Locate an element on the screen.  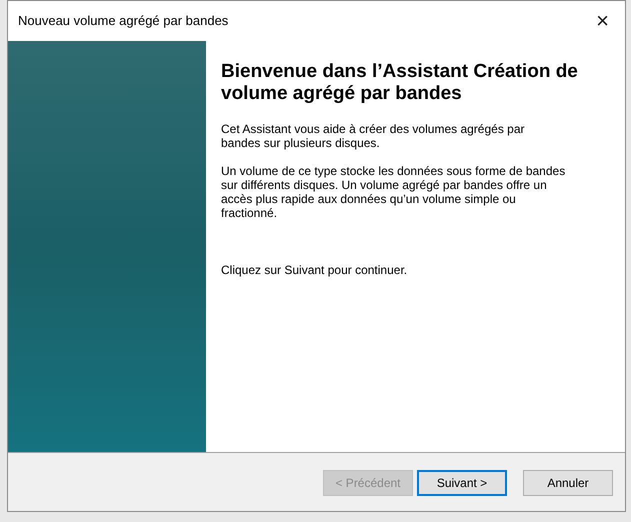
close-button: × is located at coordinates (602, 21).